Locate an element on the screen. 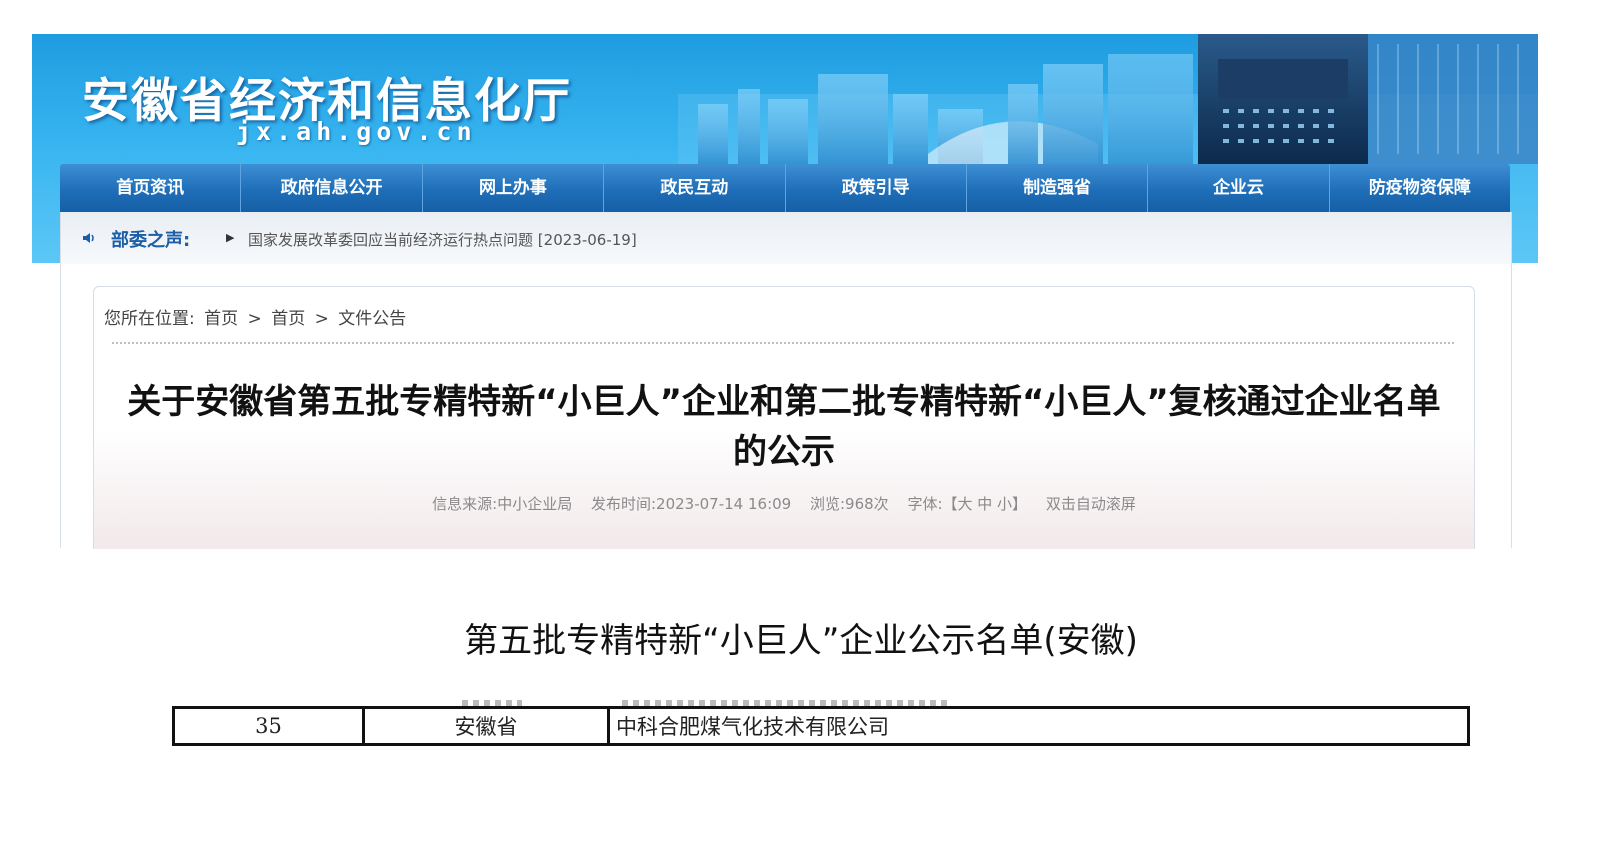  triangle-right-icon: ▶ is located at coordinates (230, 237).